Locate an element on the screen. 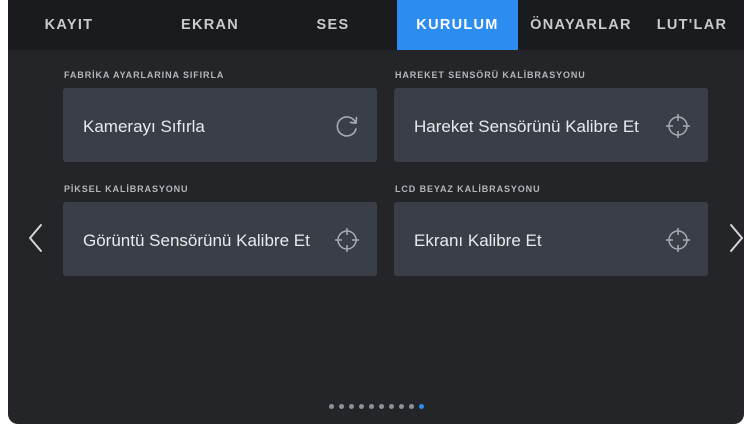 The height and width of the screenshot is (428, 752). chevron-right-icon is located at coordinates (736, 238).